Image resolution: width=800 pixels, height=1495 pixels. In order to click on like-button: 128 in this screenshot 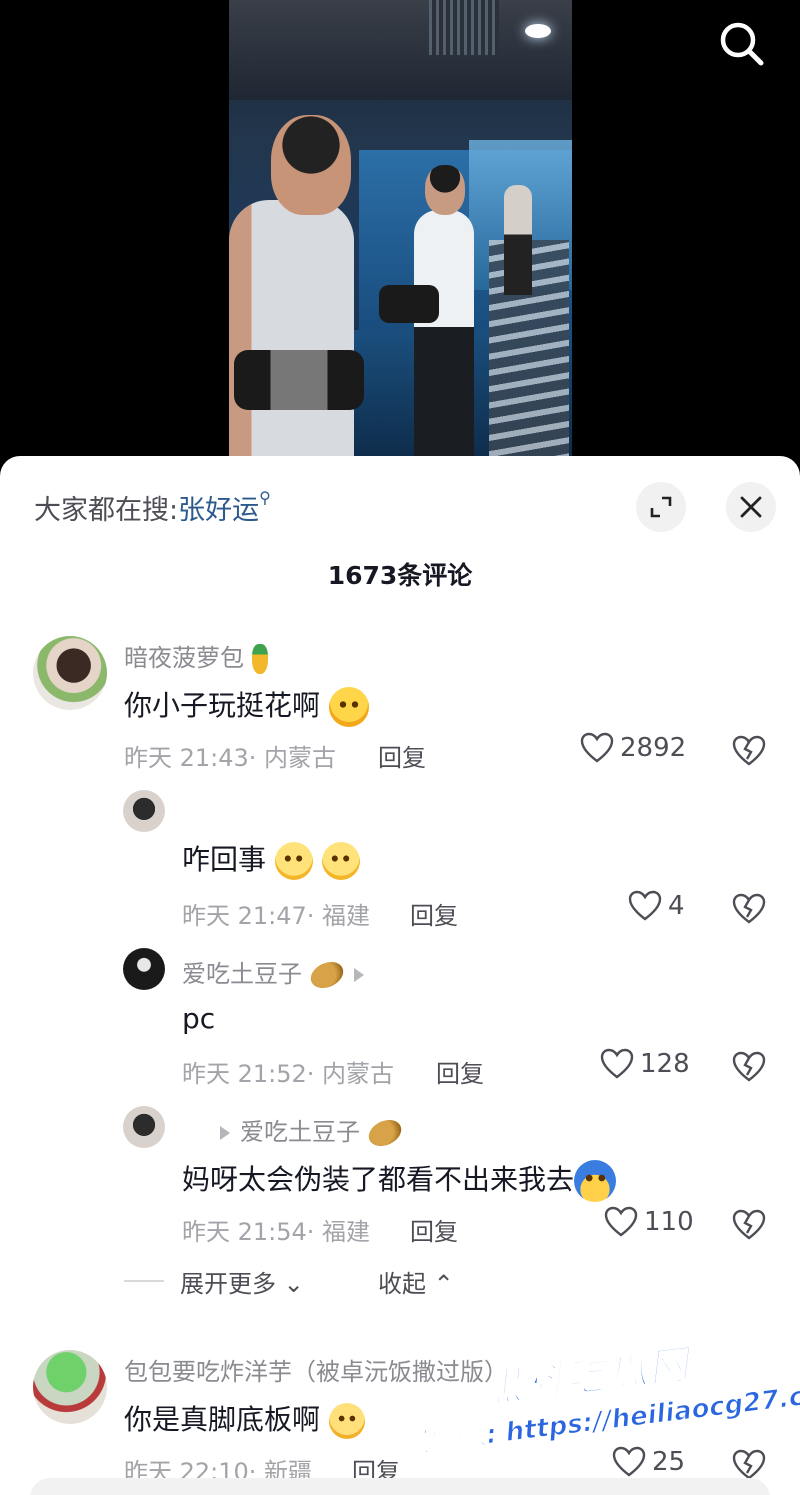, I will do `click(645, 1064)`.